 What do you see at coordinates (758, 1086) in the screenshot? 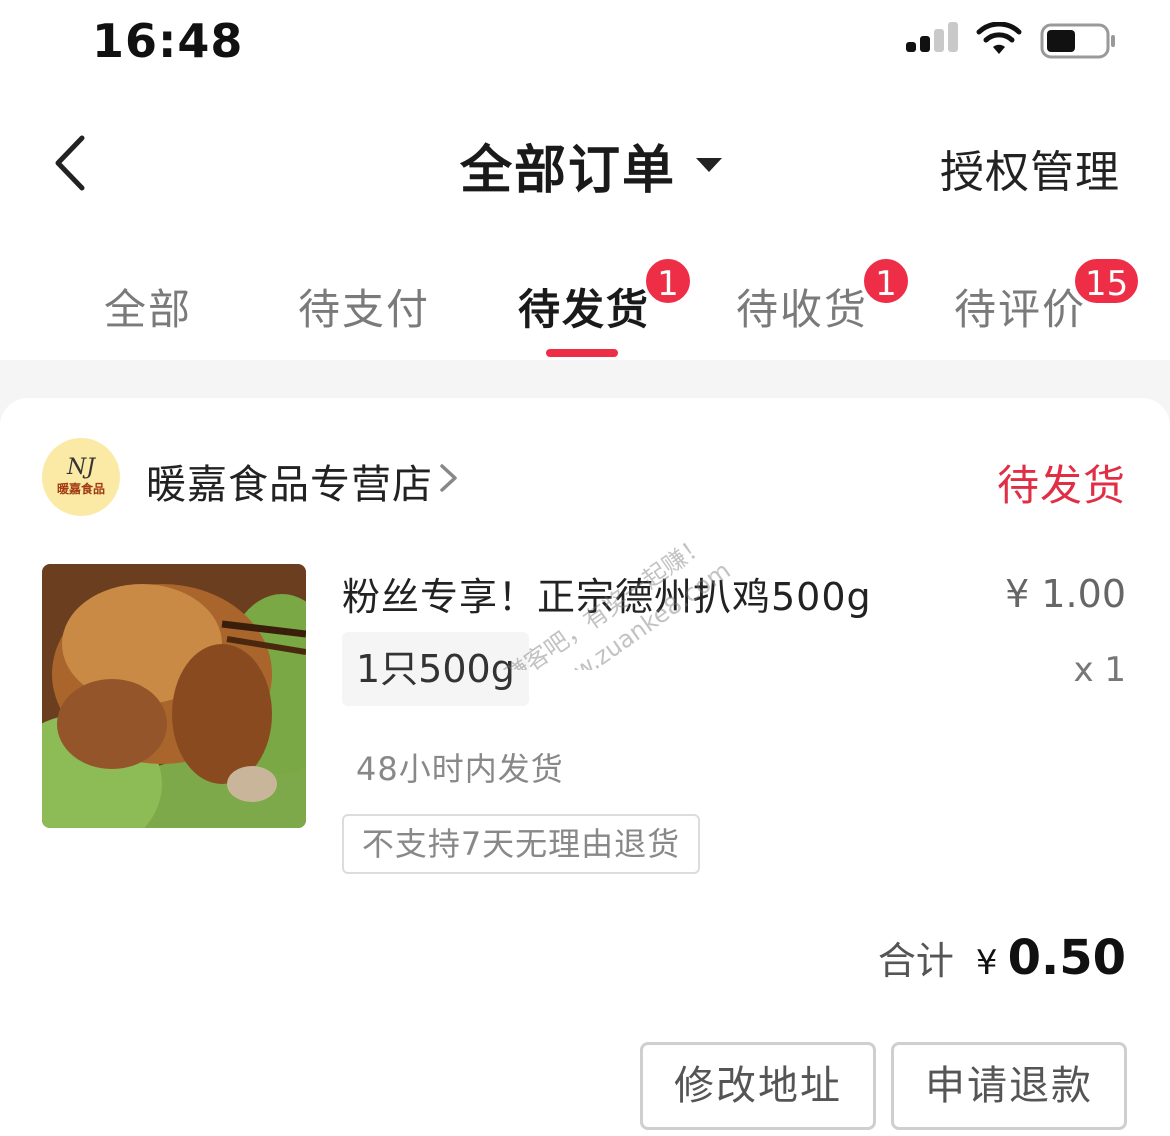
I see `modify-address-button: 修改地址` at bounding box center [758, 1086].